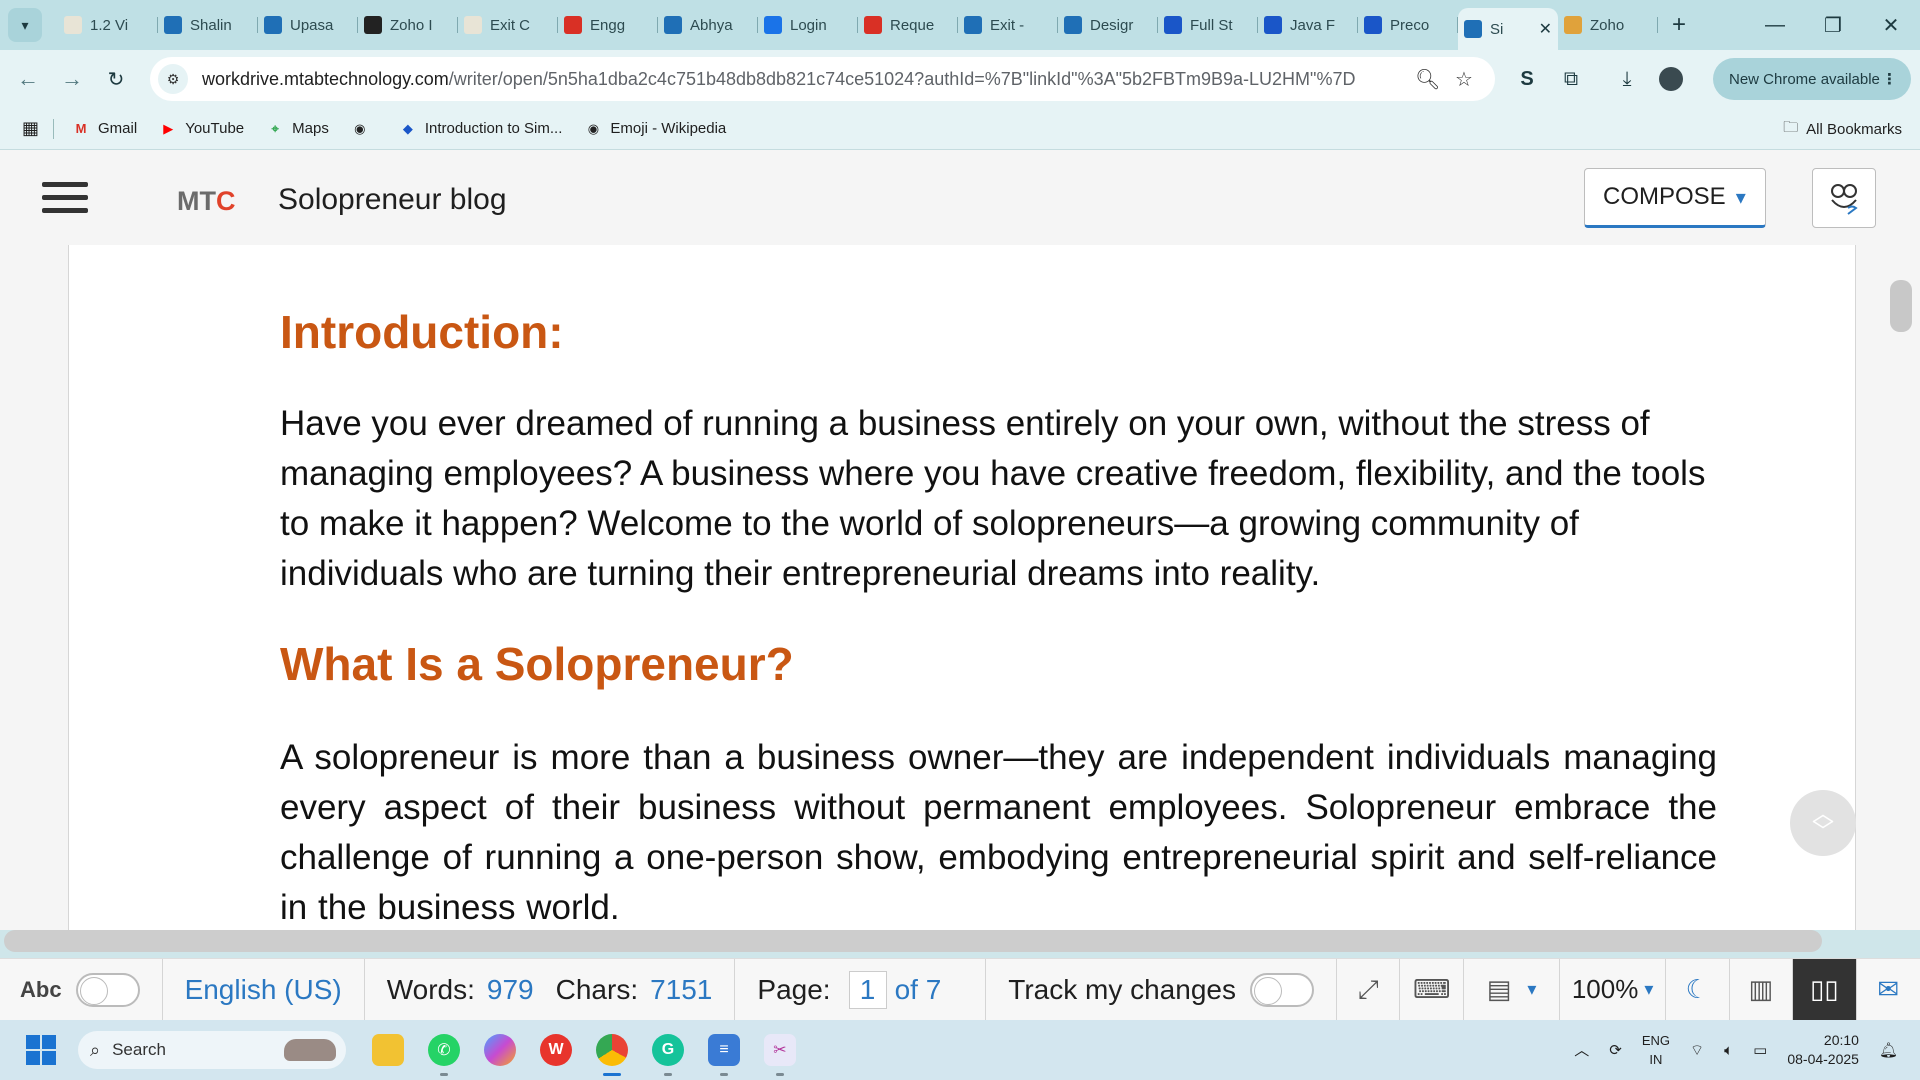 The width and height of the screenshot is (1920, 1080). What do you see at coordinates (41, 990) in the screenshot?
I see `spellcheck-icon: Abc` at bounding box center [41, 990].